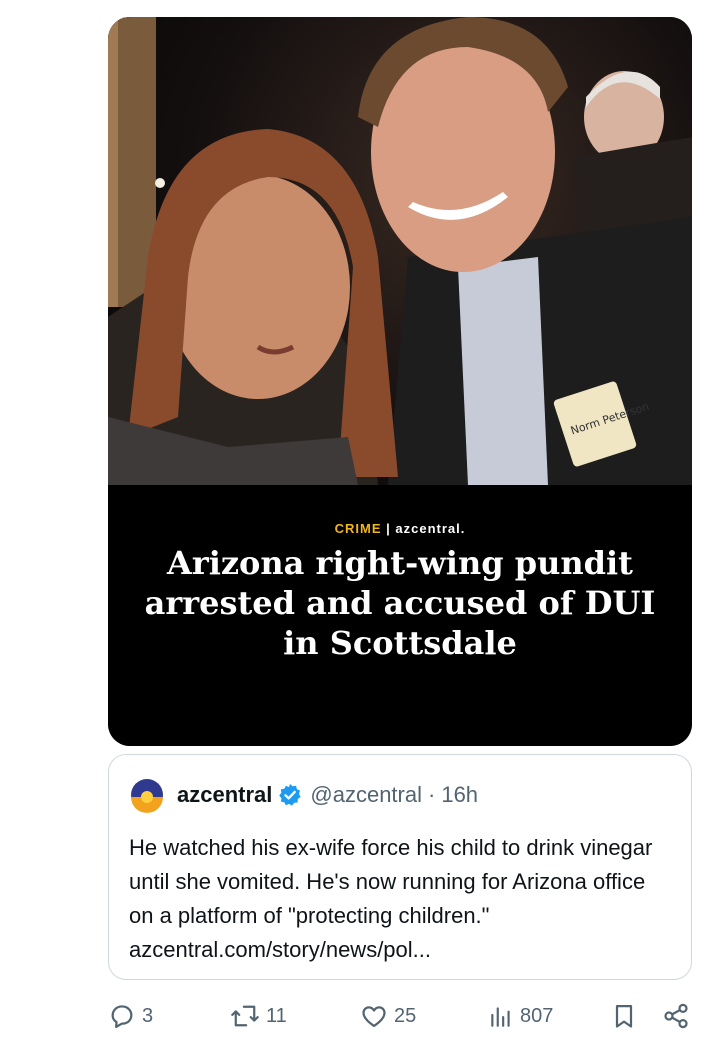  Describe the element at coordinates (303, 795) in the screenshot. I see `quoted-tweet-header: azcentral @azcentral · 16h` at that location.